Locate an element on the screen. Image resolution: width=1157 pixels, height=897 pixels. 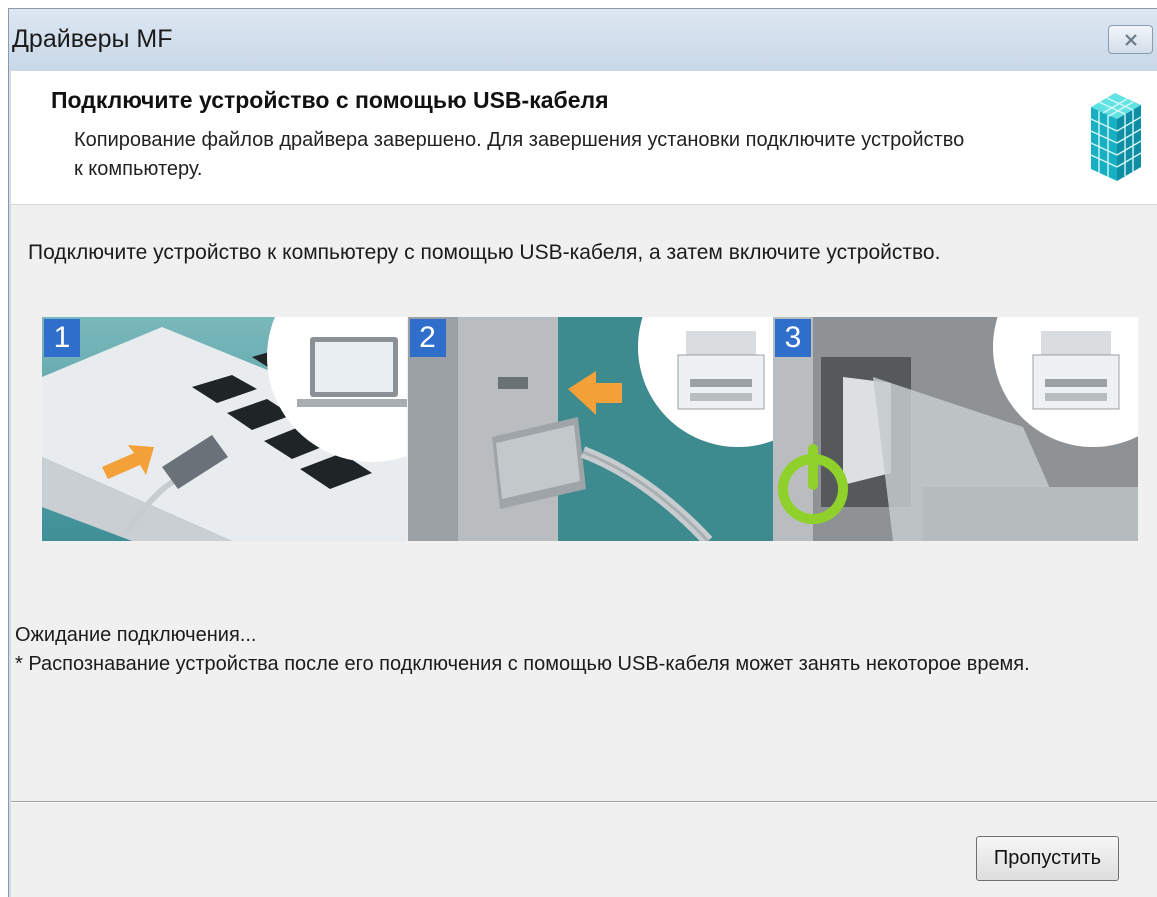
close-icon is located at coordinates (1131, 40).